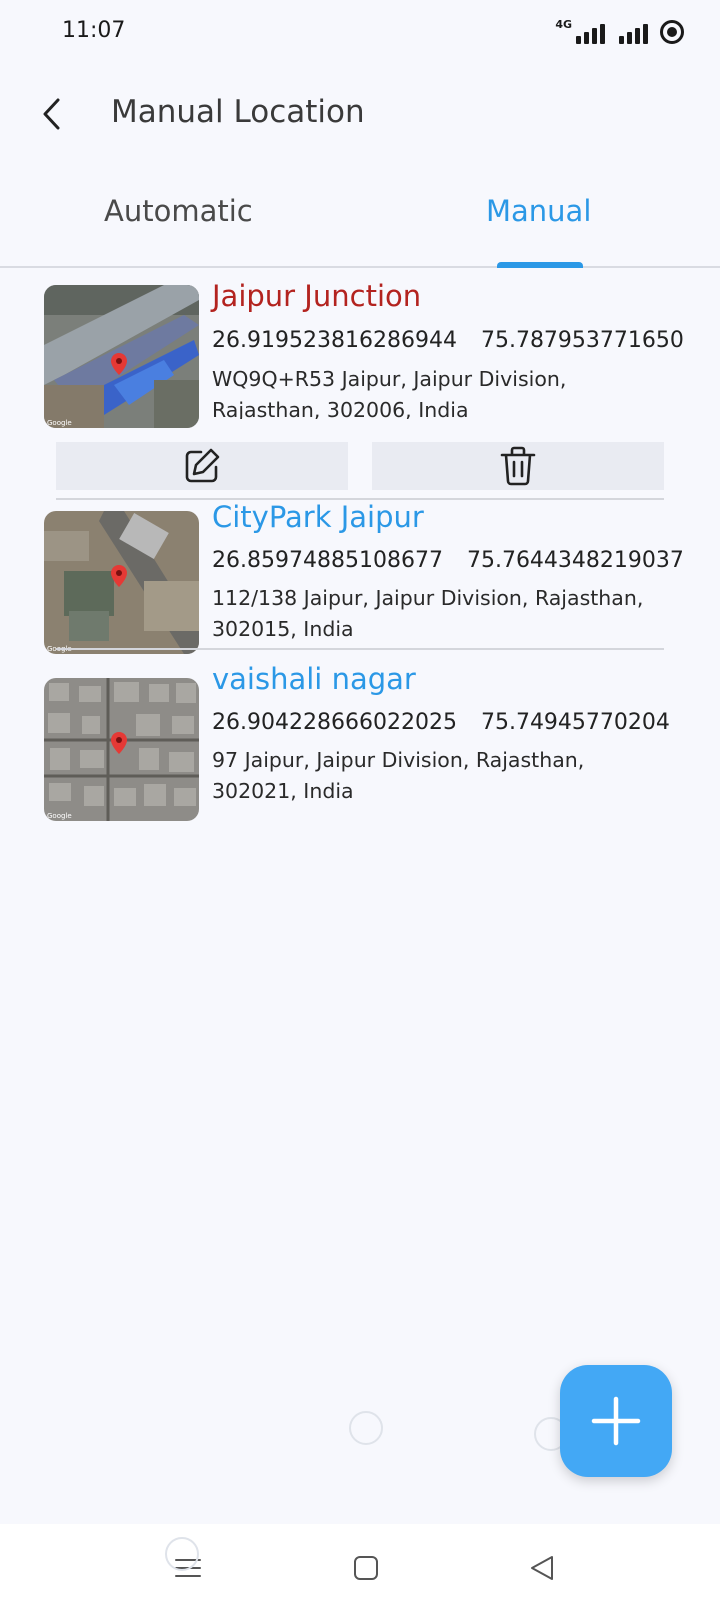 The height and width of the screenshot is (1612, 720). I want to click on network-type-label: 4G, so click(563, 24).